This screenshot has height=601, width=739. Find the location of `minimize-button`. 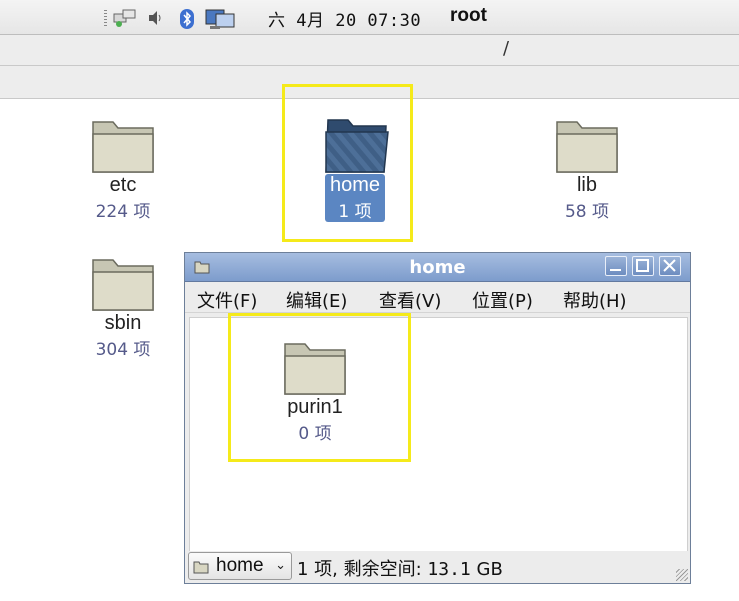

minimize-button is located at coordinates (616, 266).